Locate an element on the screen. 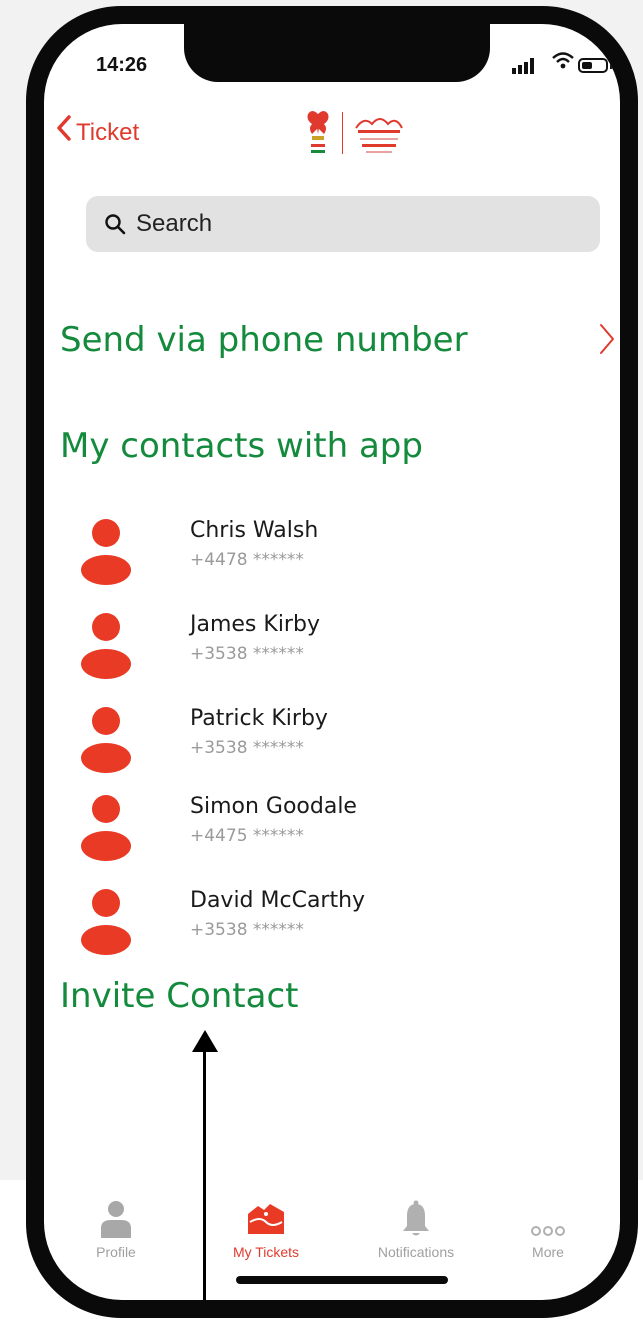  tab-label: More is located at coordinates (548, 1252).